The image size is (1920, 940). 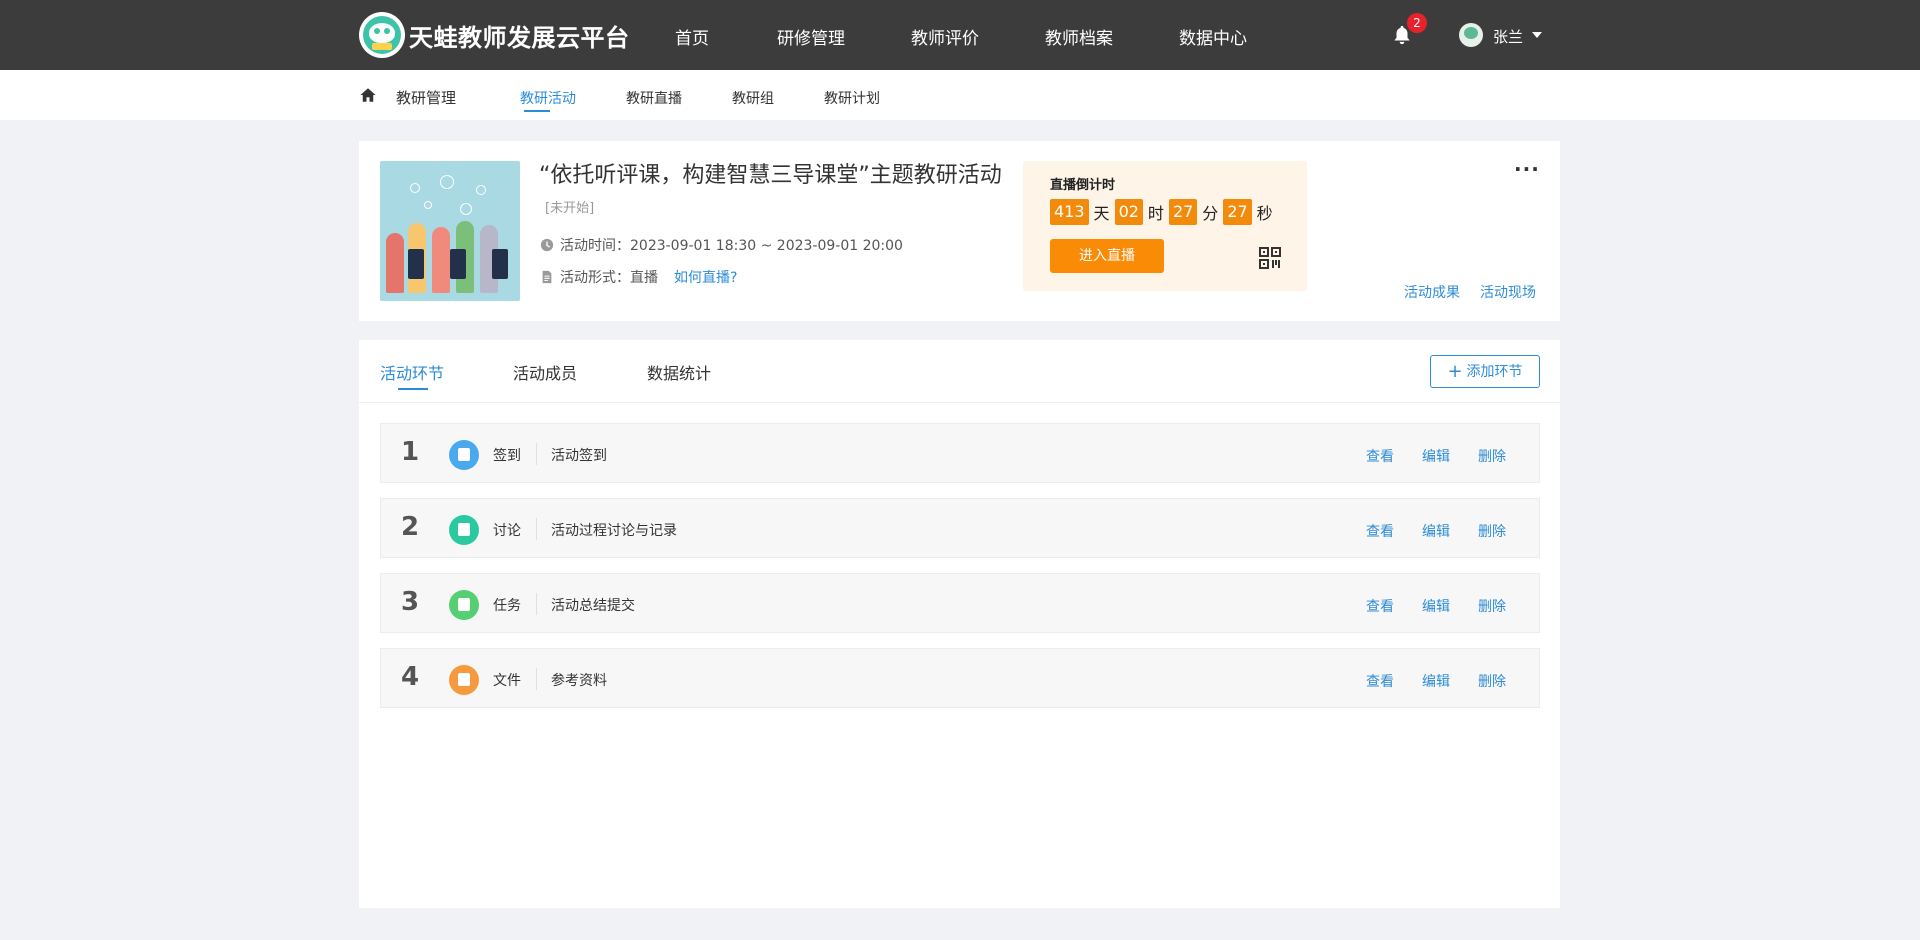 What do you see at coordinates (410, 452) in the screenshot?
I see `step-number: 1` at bounding box center [410, 452].